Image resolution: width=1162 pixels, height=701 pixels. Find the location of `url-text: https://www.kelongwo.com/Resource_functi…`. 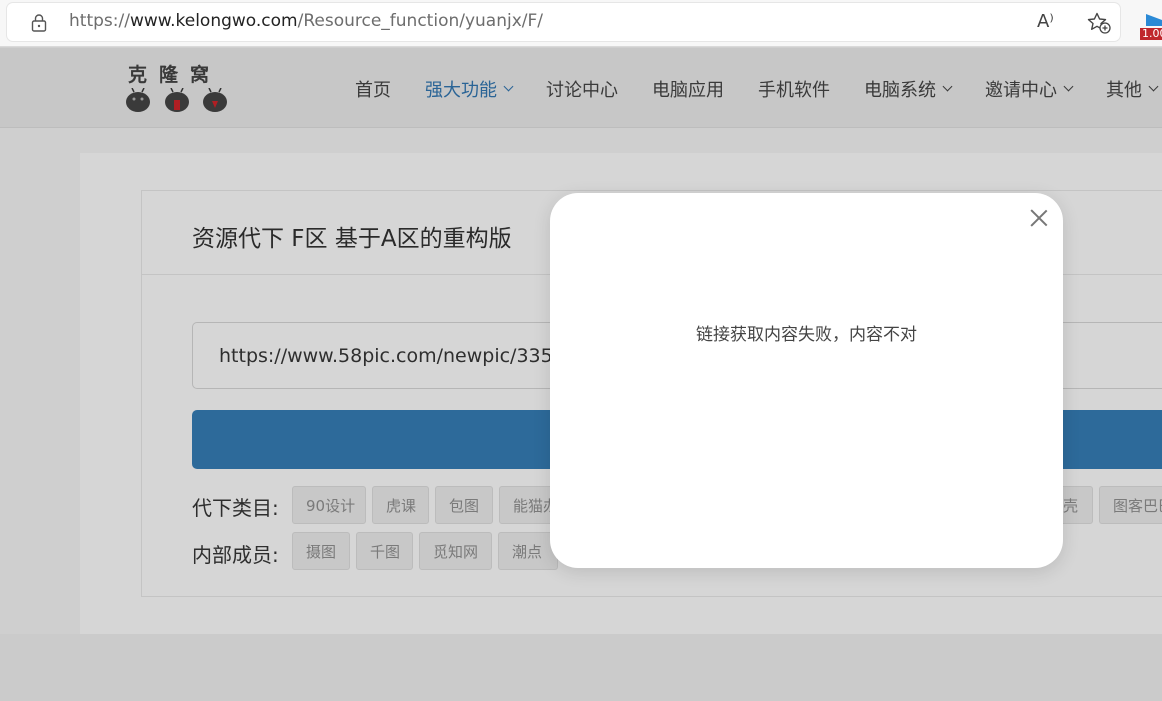

url-text: https://www.kelongwo.com/Resource_functi… is located at coordinates (306, 21).